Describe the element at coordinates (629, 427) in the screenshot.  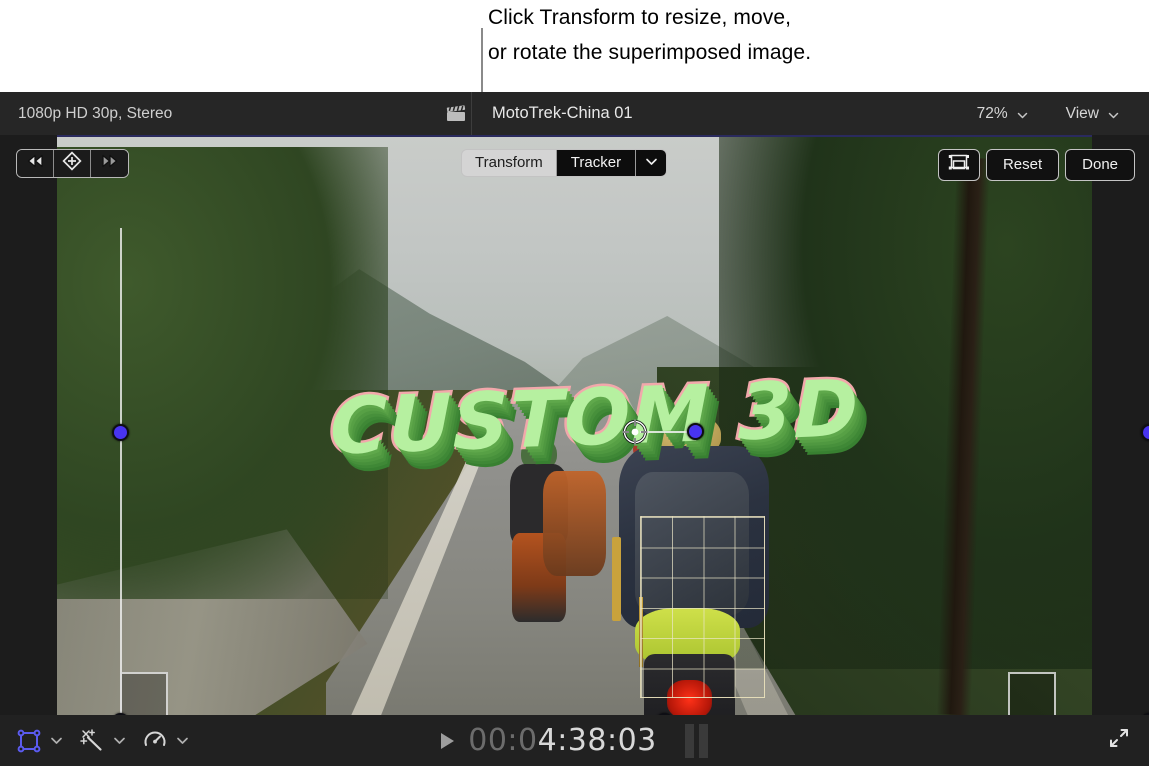
I see `custom-3d-title: CUSTOM 3D` at that location.